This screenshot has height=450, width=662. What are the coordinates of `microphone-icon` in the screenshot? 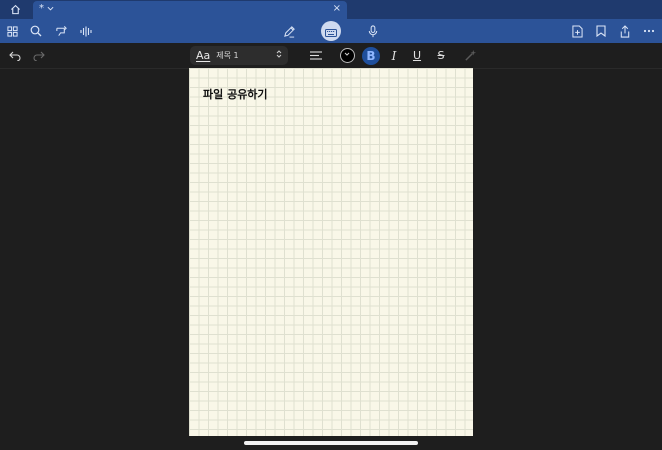 It's located at (373, 31).